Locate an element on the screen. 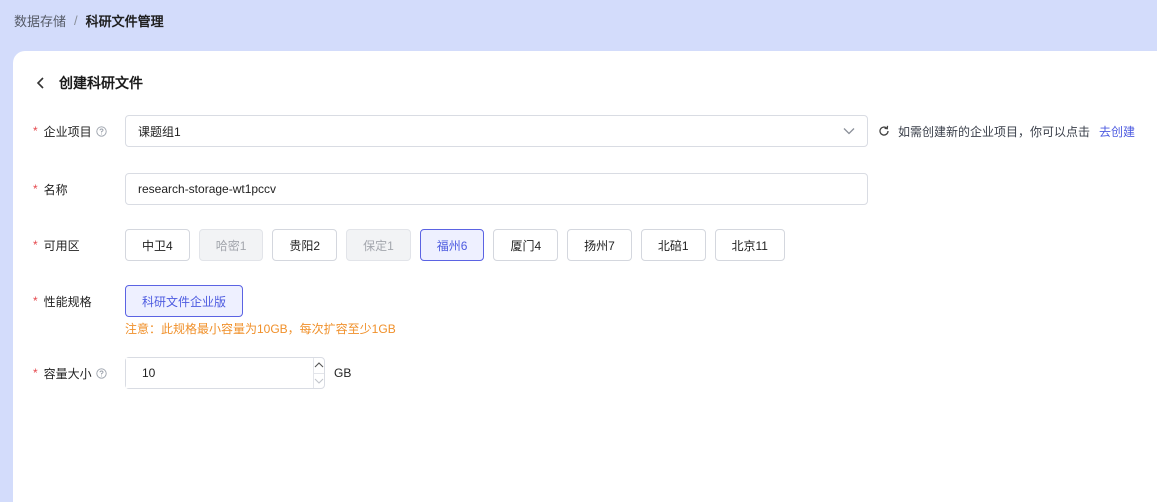 The width and height of the screenshot is (1157, 502). zone-label-group: * 可用区 is located at coordinates (79, 245).